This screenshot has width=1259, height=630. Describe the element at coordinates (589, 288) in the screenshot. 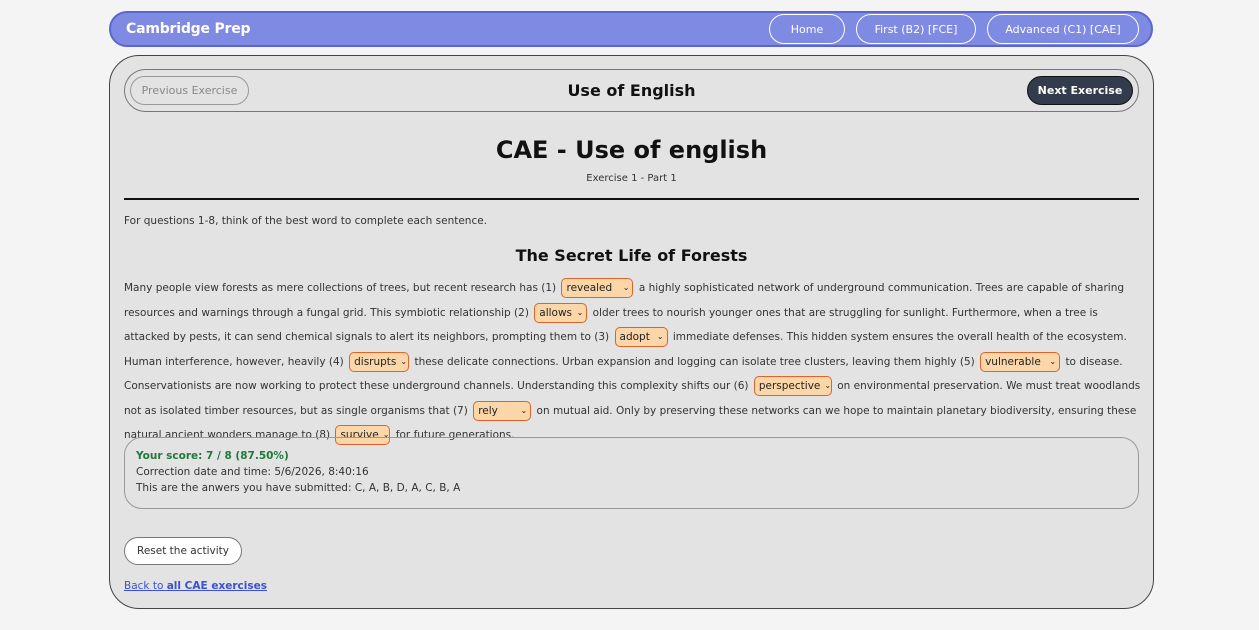

I see `gap-value: revealed` at that location.